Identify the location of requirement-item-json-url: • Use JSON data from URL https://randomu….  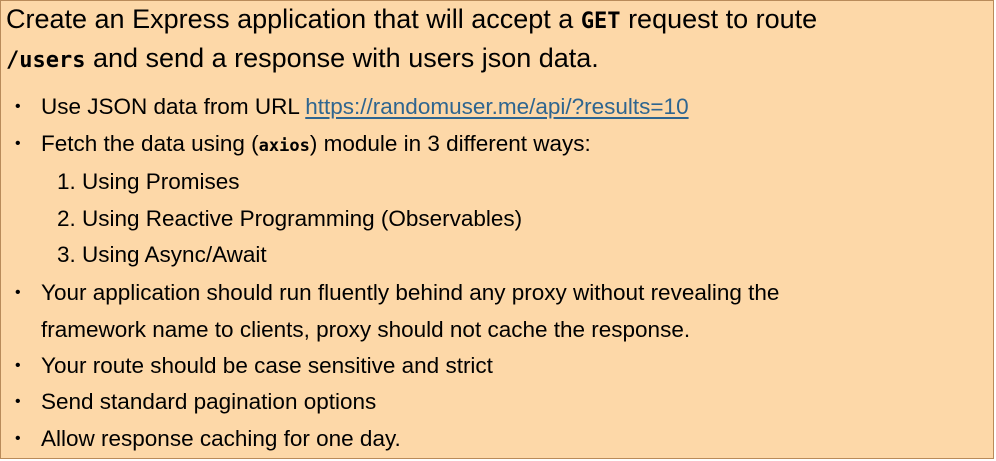
(491, 107).